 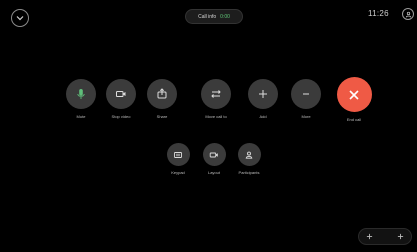 What do you see at coordinates (249, 172) in the screenshot?
I see `participants-label: Participants` at bounding box center [249, 172].